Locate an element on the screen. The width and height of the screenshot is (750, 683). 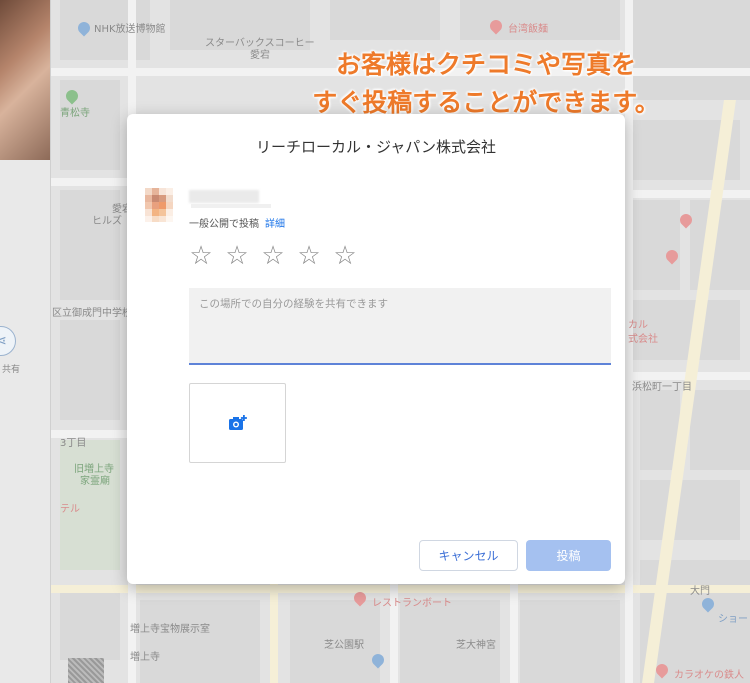
map-label: カラオケの鉄人 is located at coordinates (709, 675).